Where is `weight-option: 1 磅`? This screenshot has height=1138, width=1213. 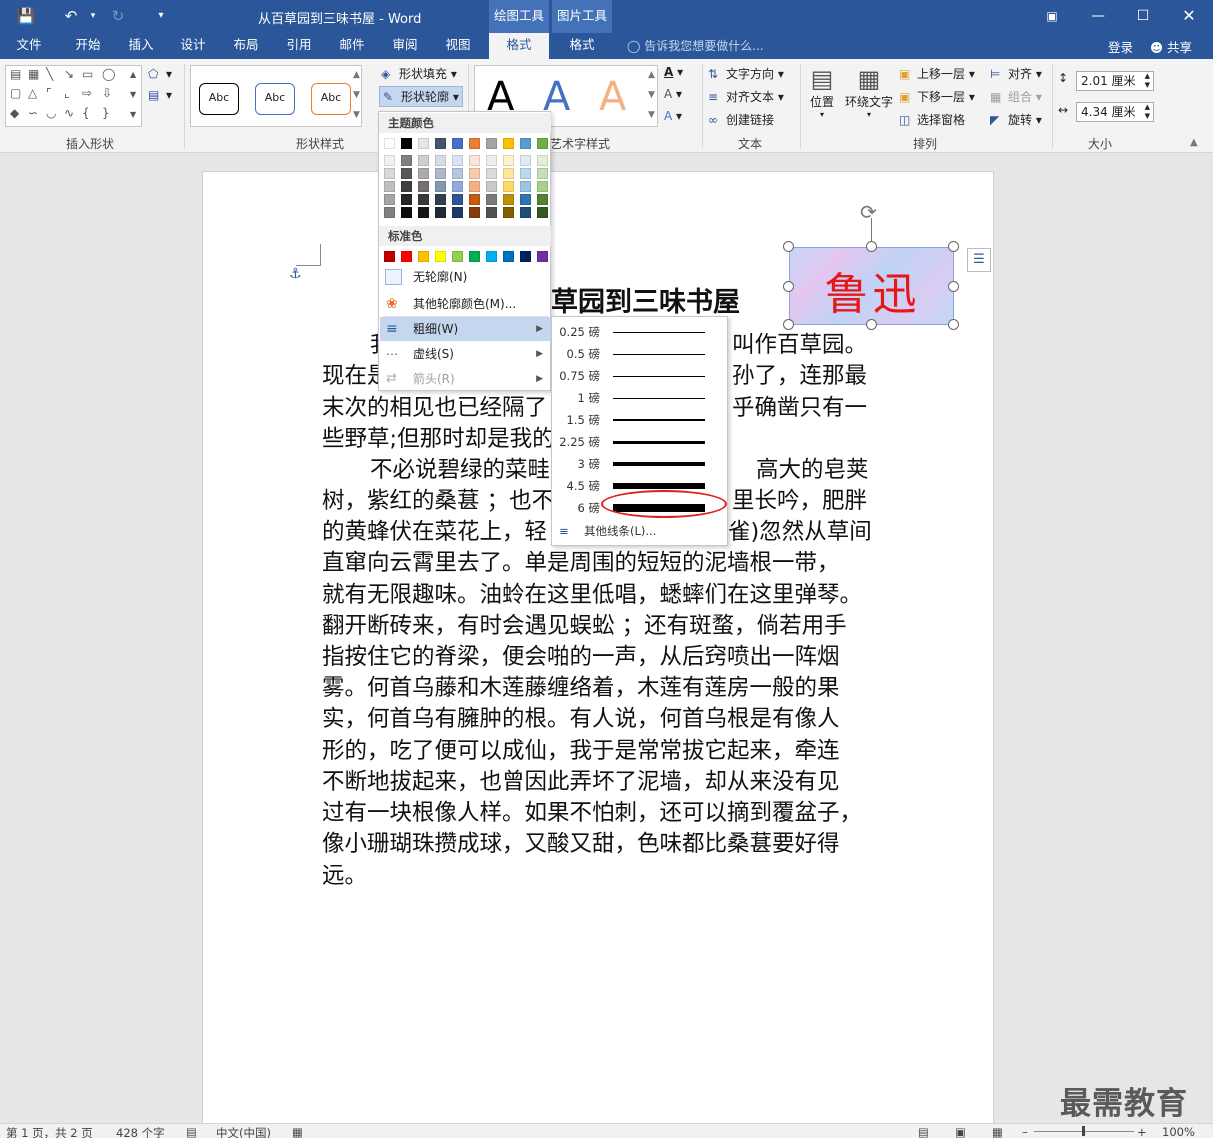 weight-option: 1 磅 is located at coordinates (639, 398).